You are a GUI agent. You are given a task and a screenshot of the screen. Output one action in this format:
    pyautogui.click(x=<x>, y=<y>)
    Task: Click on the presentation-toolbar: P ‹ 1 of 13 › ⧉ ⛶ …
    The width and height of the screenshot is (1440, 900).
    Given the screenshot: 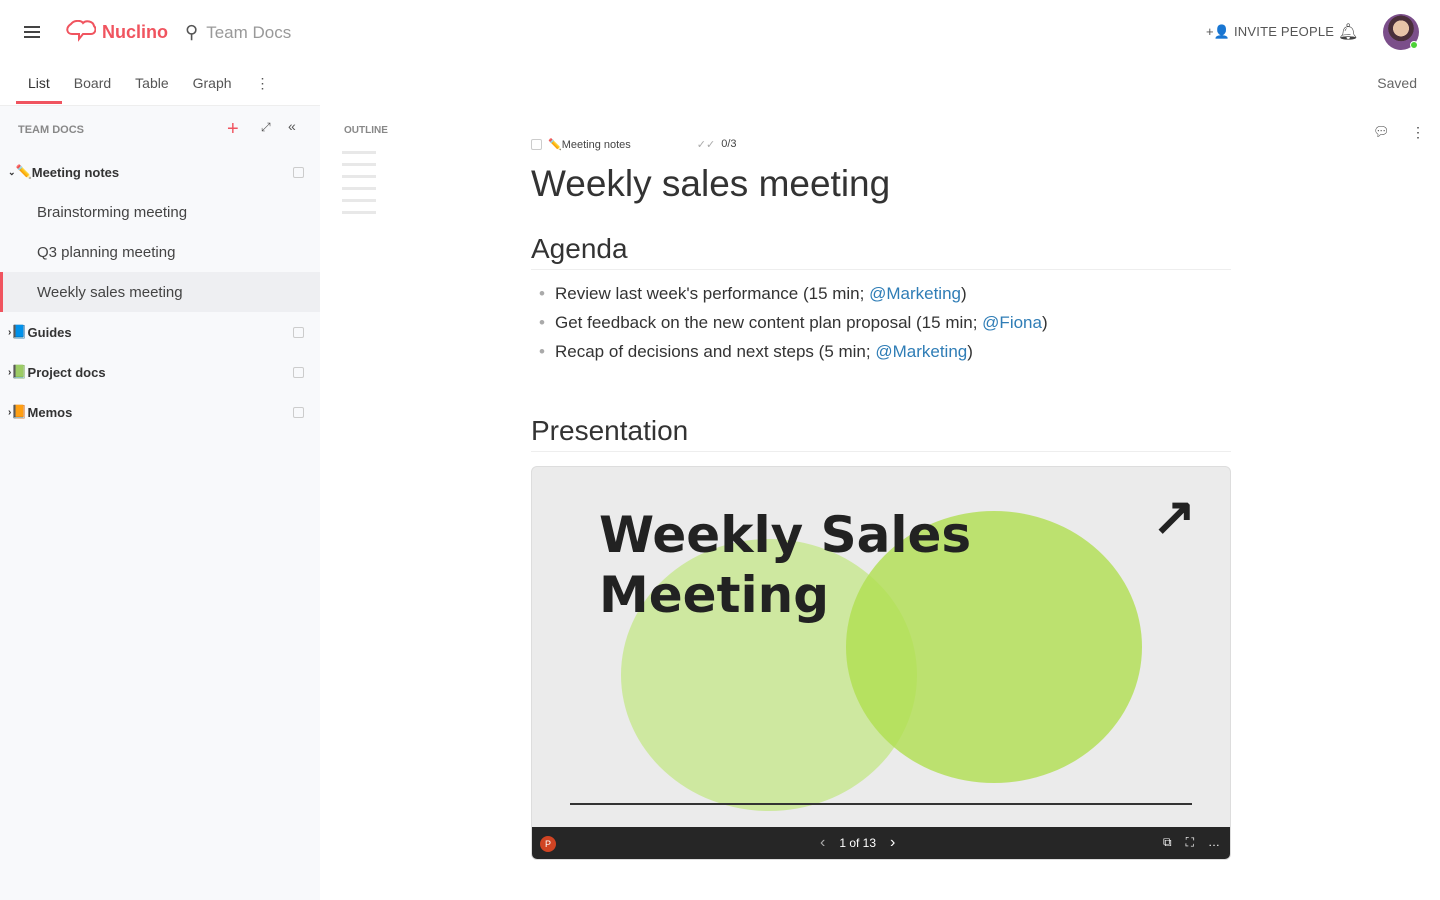 What is the action you would take?
    pyautogui.click(x=881, y=843)
    